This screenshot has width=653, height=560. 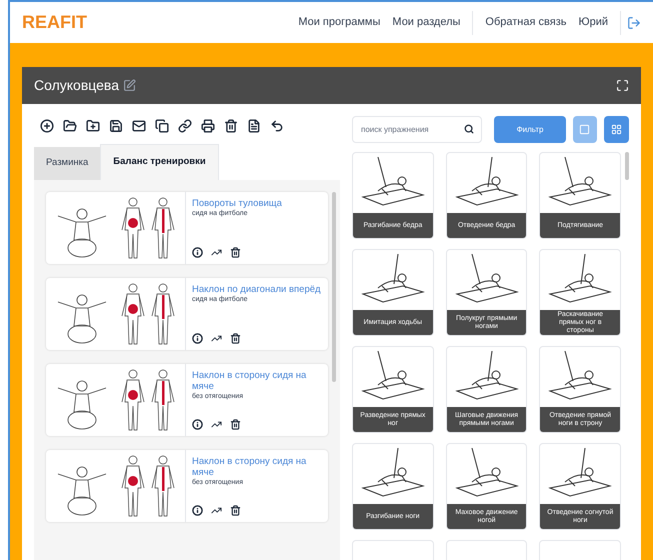 What do you see at coordinates (417, 129) in the screenshot?
I see `search-field: поиск упражнения` at bounding box center [417, 129].